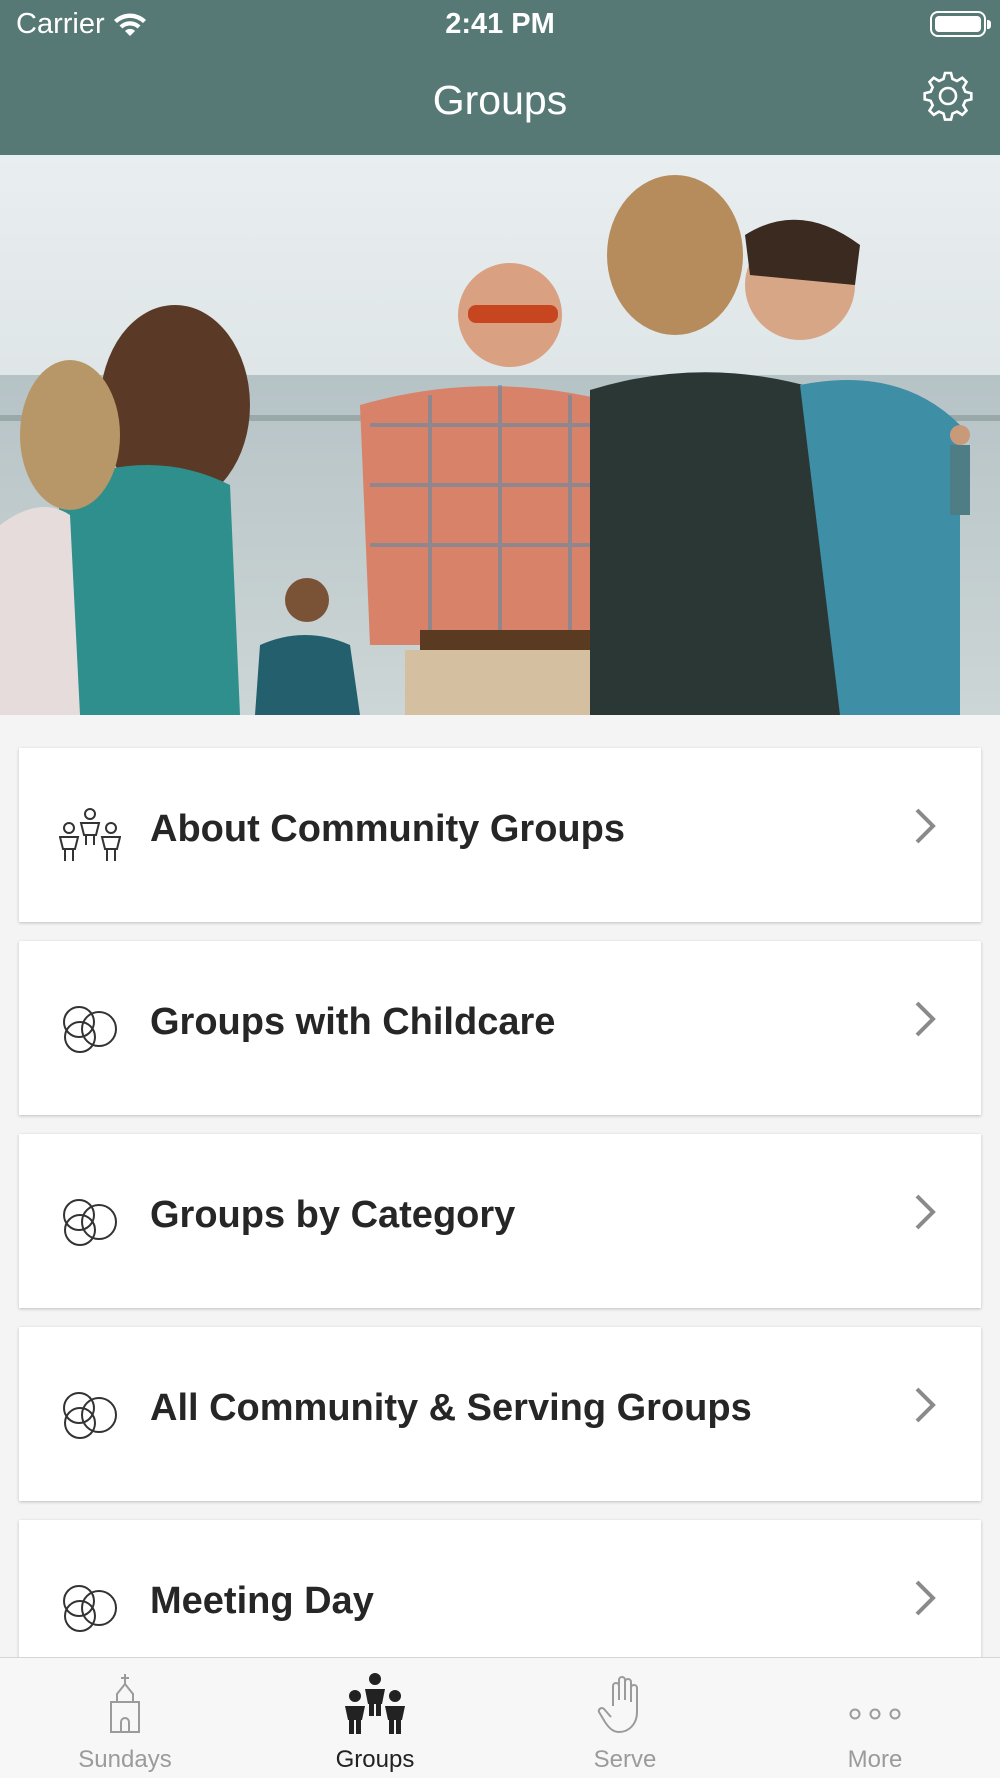 Image resolution: width=1000 pixels, height=1778 pixels. Describe the element at coordinates (625, 1759) in the screenshot. I see `tab-label: Serve` at that location.